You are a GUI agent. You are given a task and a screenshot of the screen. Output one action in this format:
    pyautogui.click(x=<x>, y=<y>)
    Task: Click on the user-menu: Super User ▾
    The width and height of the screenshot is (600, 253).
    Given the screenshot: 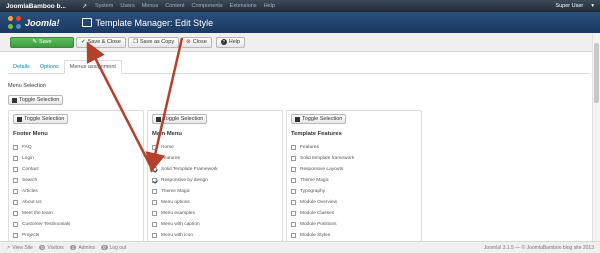 What is the action you would take?
    pyautogui.click(x=574, y=6)
    